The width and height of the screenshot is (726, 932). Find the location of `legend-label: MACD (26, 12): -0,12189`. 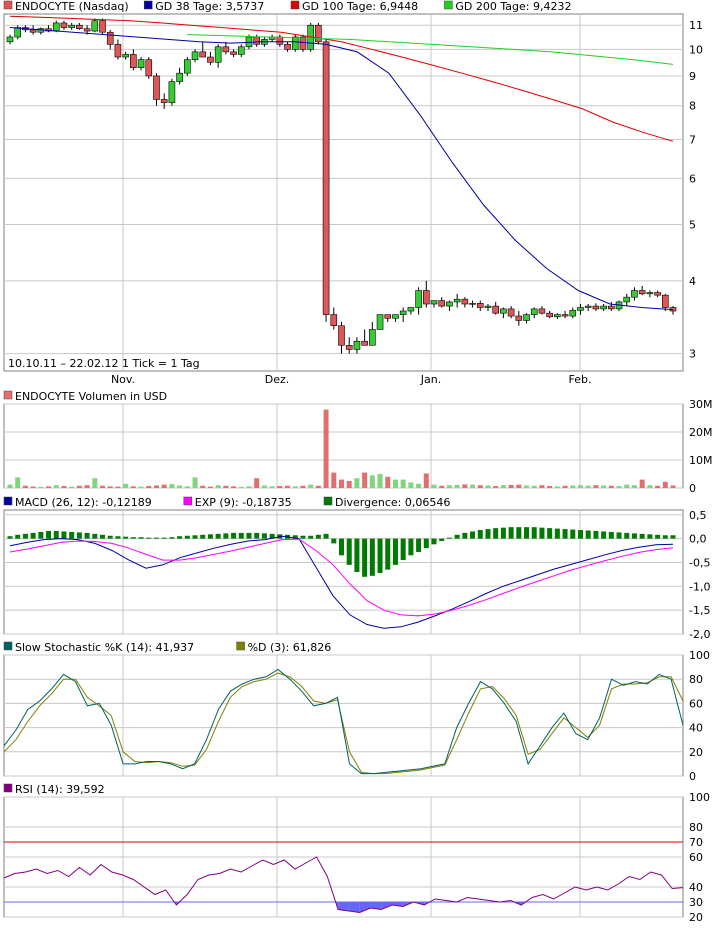

legend-label: MACD (26, 12): -0,12189 is located at coordinates (83, 502).